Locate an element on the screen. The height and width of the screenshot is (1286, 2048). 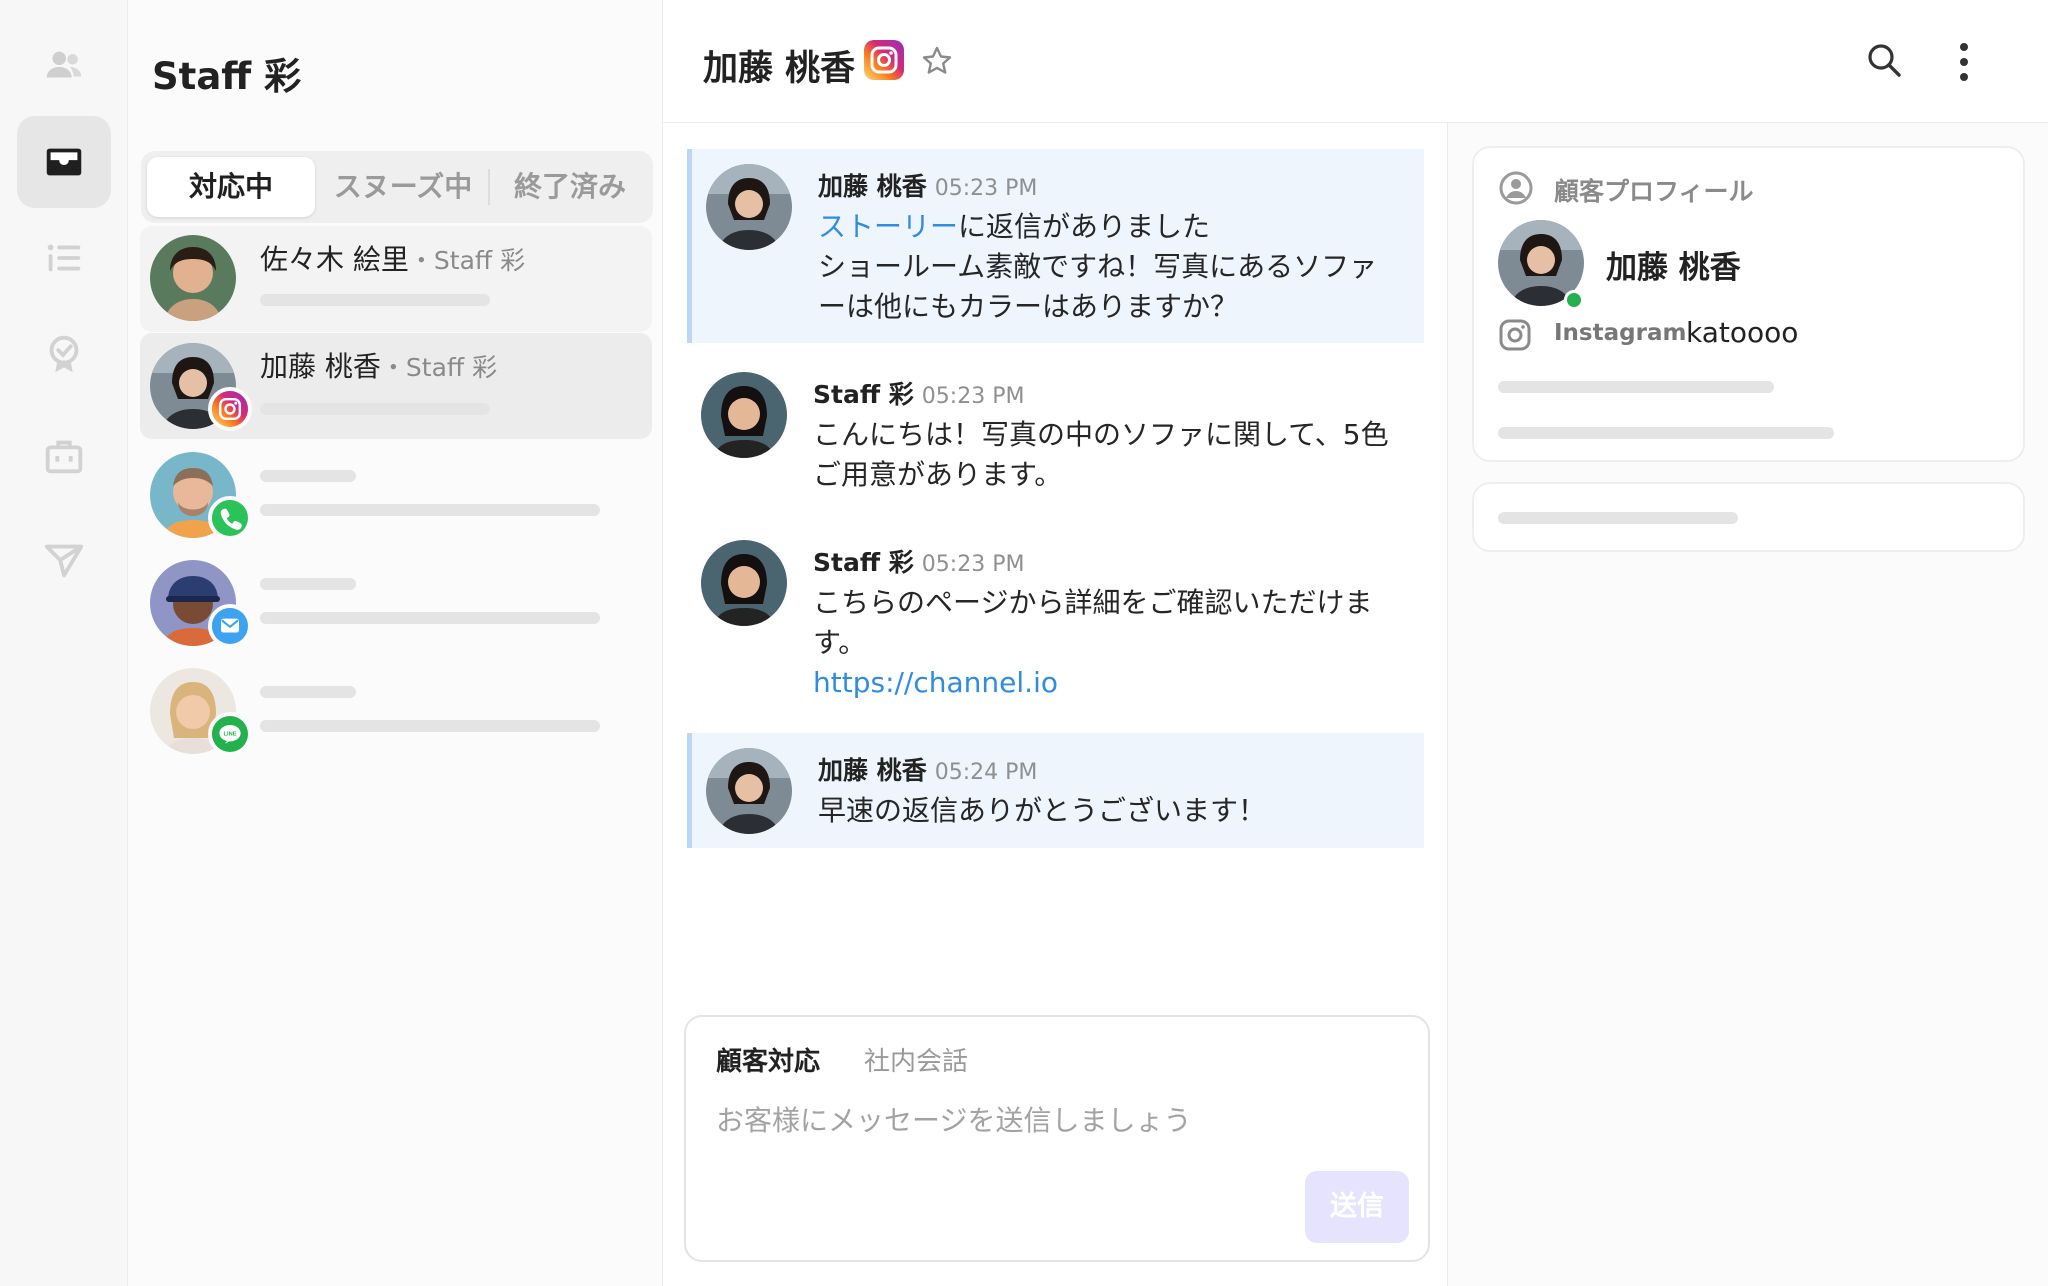
user-circle-icon is located at coordinates (1516, 188).